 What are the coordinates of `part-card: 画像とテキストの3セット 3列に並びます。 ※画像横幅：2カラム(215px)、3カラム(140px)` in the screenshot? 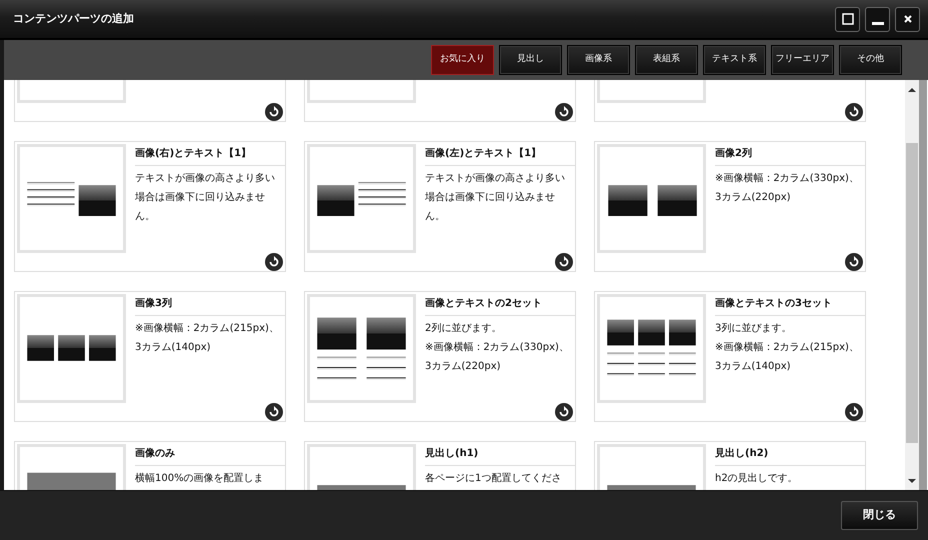 It's located at (730, 356).